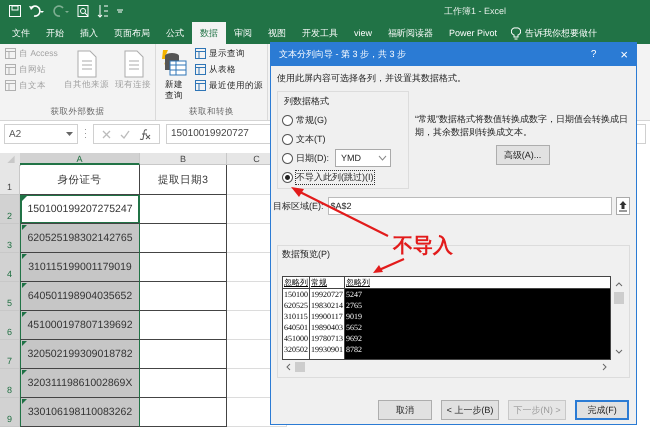 This screenshot has height=428, width=650. Describe the element at coordinates (132, 33) in the screenshot. I see `ribbon-tab: 页面布局` at that location.